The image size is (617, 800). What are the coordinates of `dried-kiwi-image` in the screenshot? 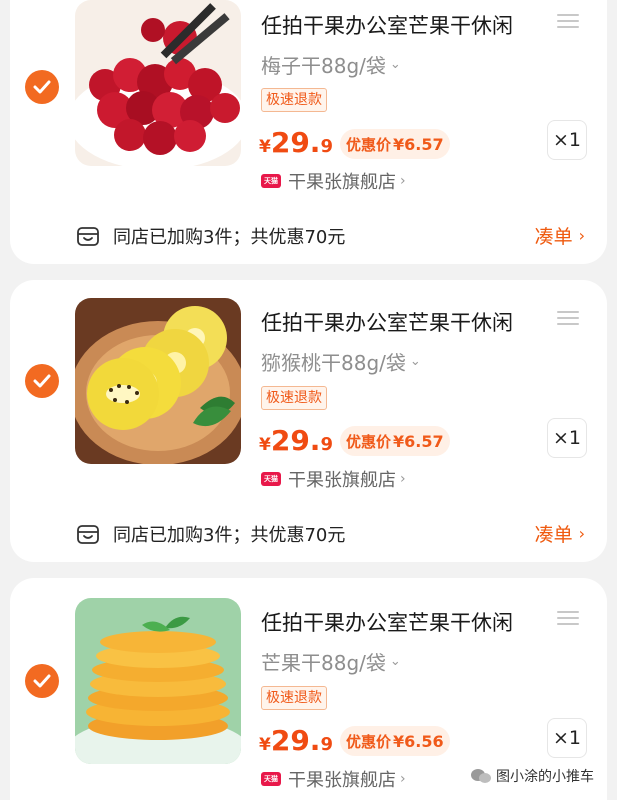 It's located at (158, 381).